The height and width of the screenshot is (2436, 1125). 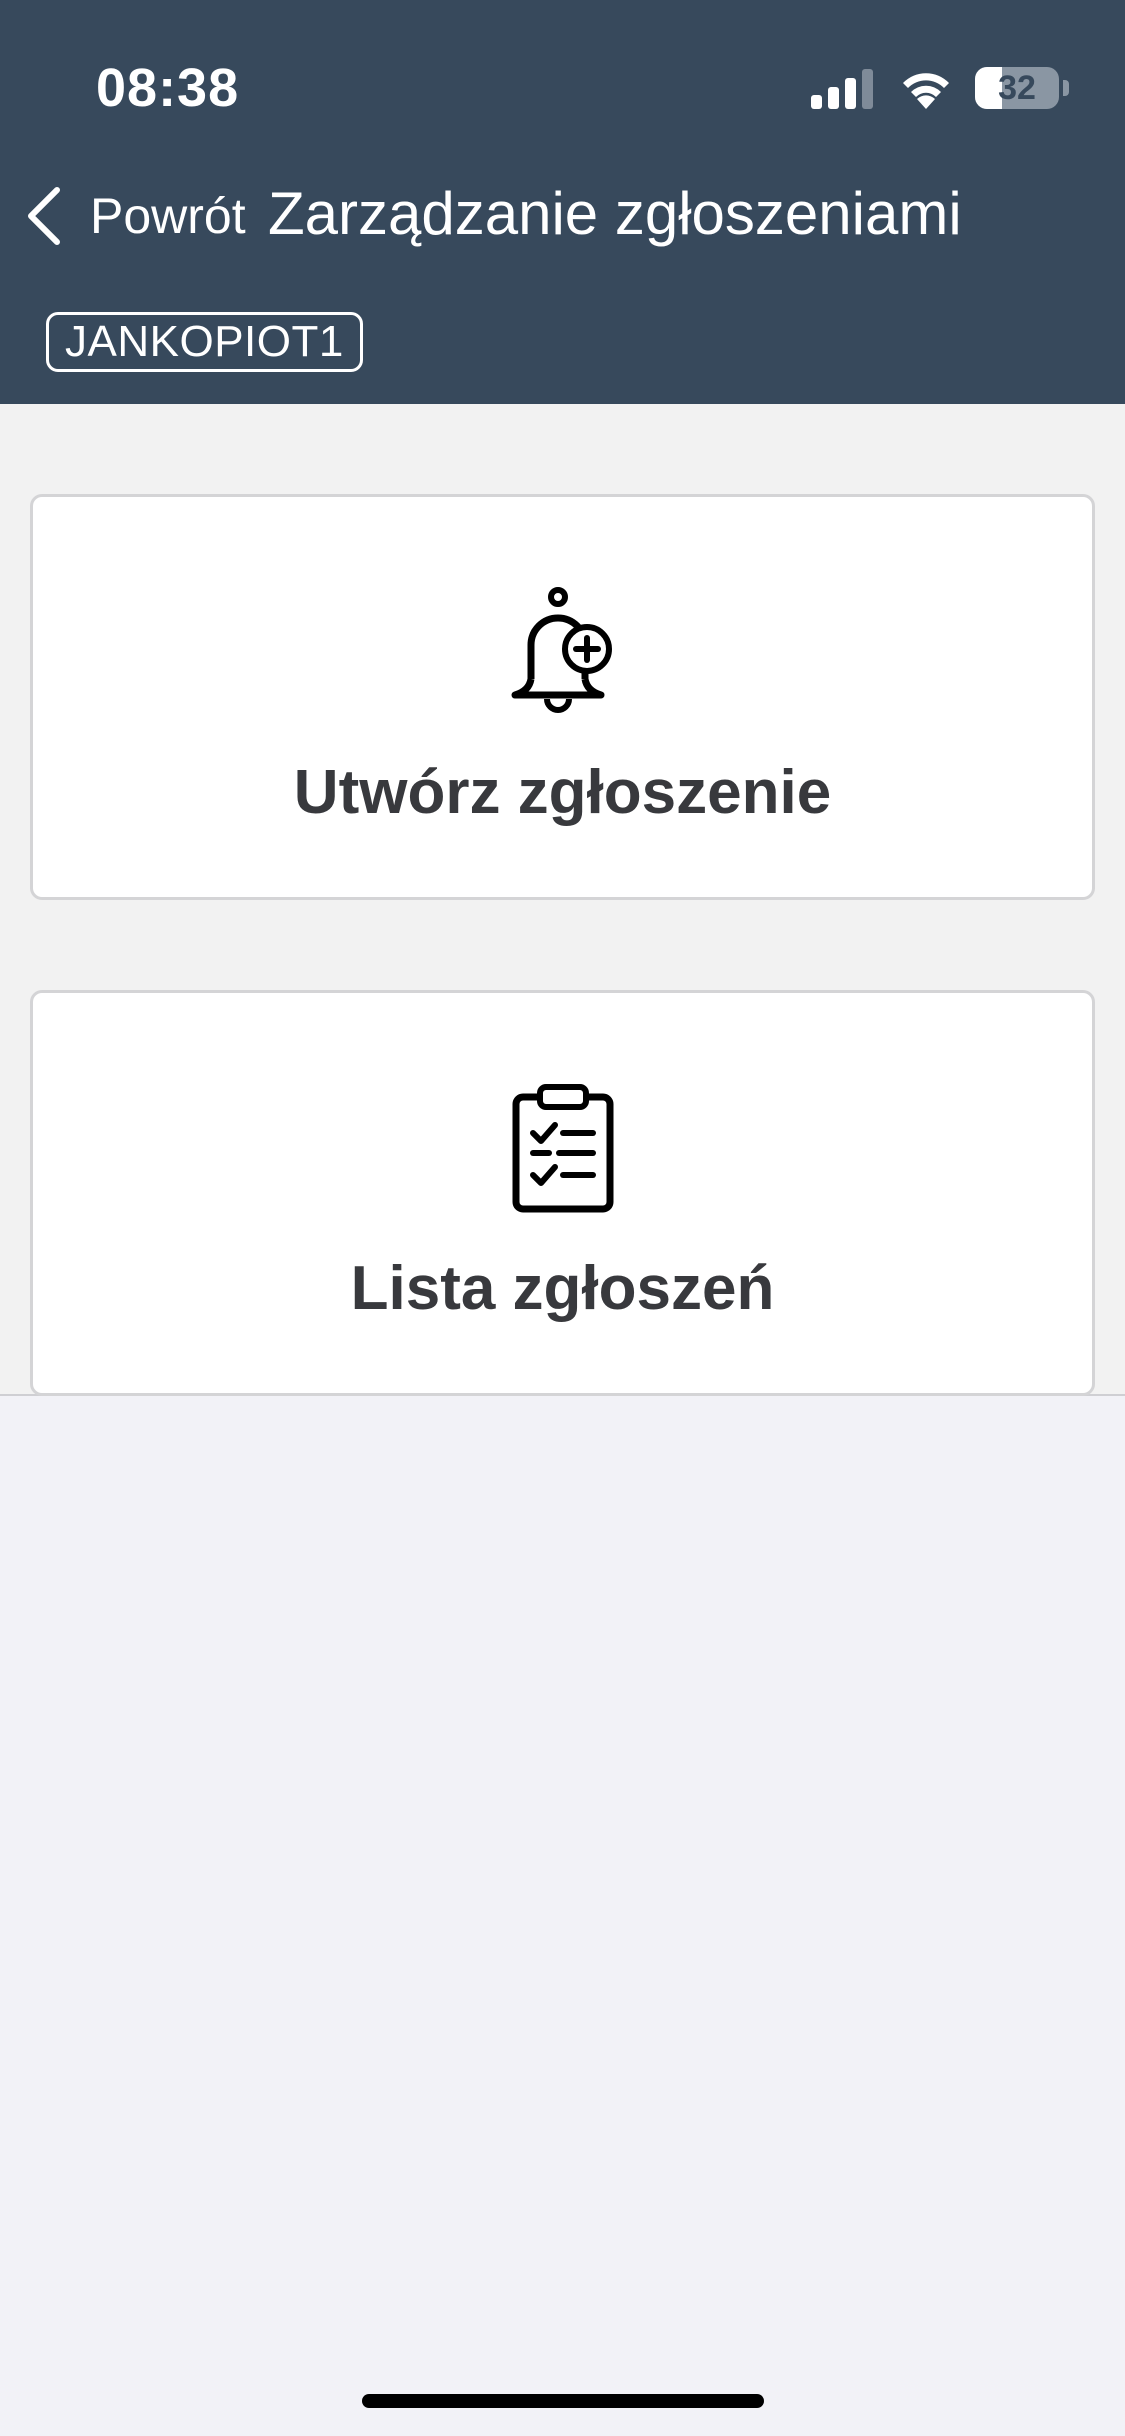 What do you see at coordinates (44, 216) in the screenshot?
I see `chevron-left-icon` at bounding box center [44, 216].